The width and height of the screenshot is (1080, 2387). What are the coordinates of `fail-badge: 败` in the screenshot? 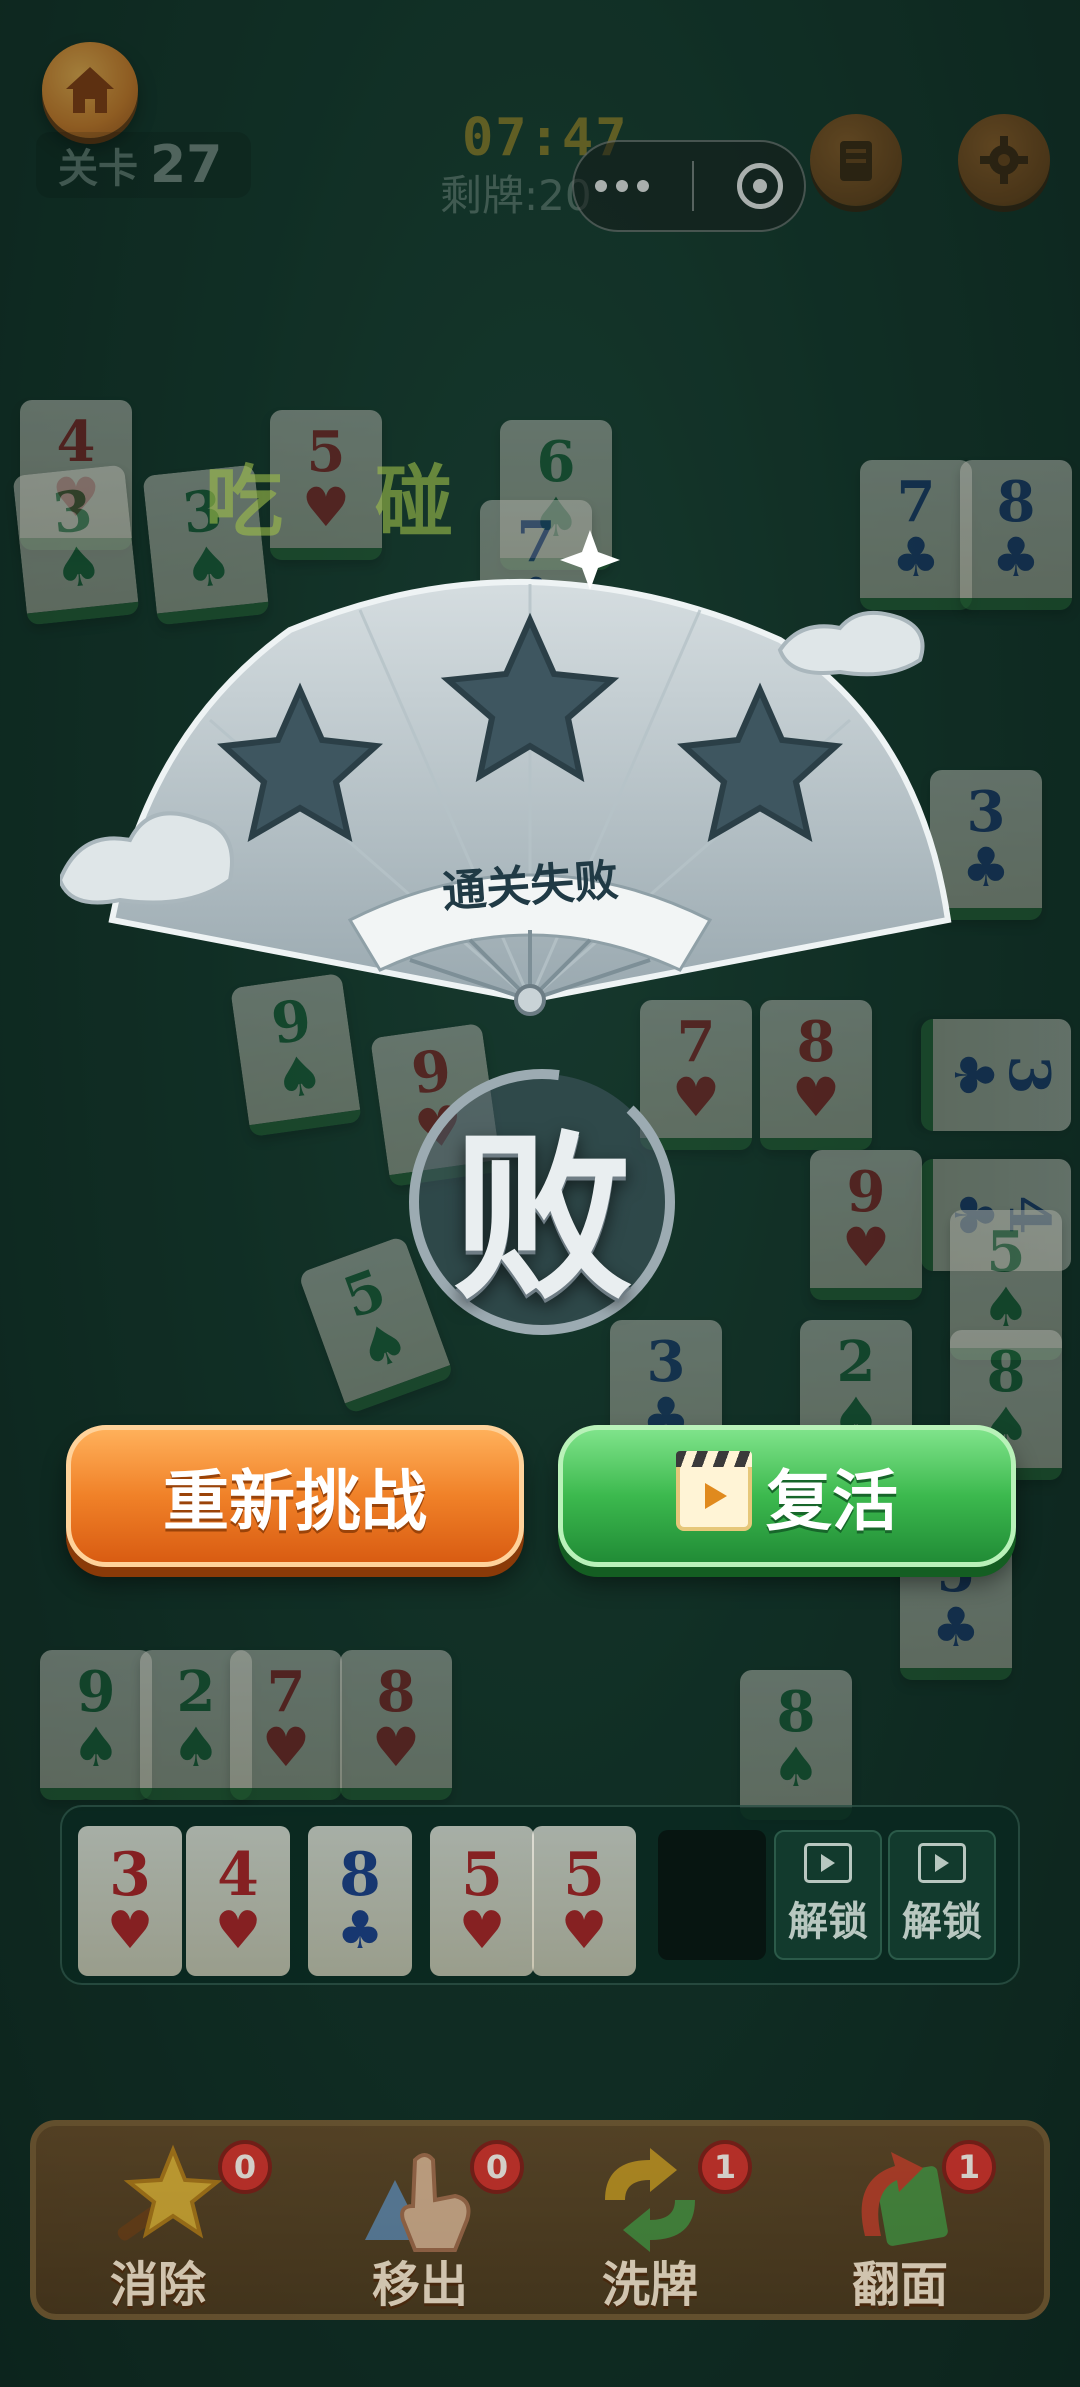 It's located at (542, 1202).